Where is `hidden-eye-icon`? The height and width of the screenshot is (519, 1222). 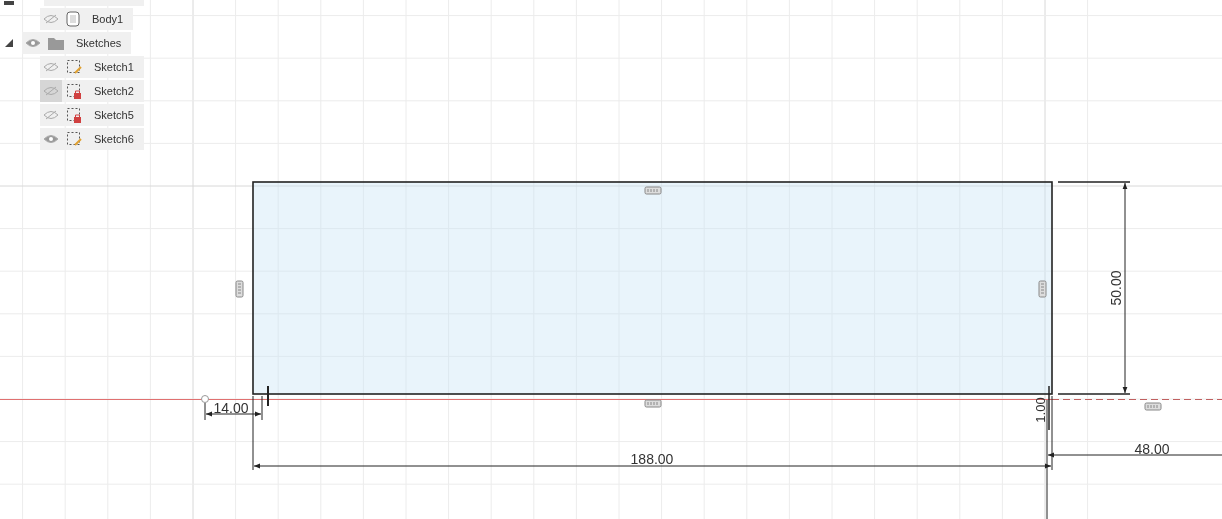 hidden-eye-icon is located at coordinates (51, 91).